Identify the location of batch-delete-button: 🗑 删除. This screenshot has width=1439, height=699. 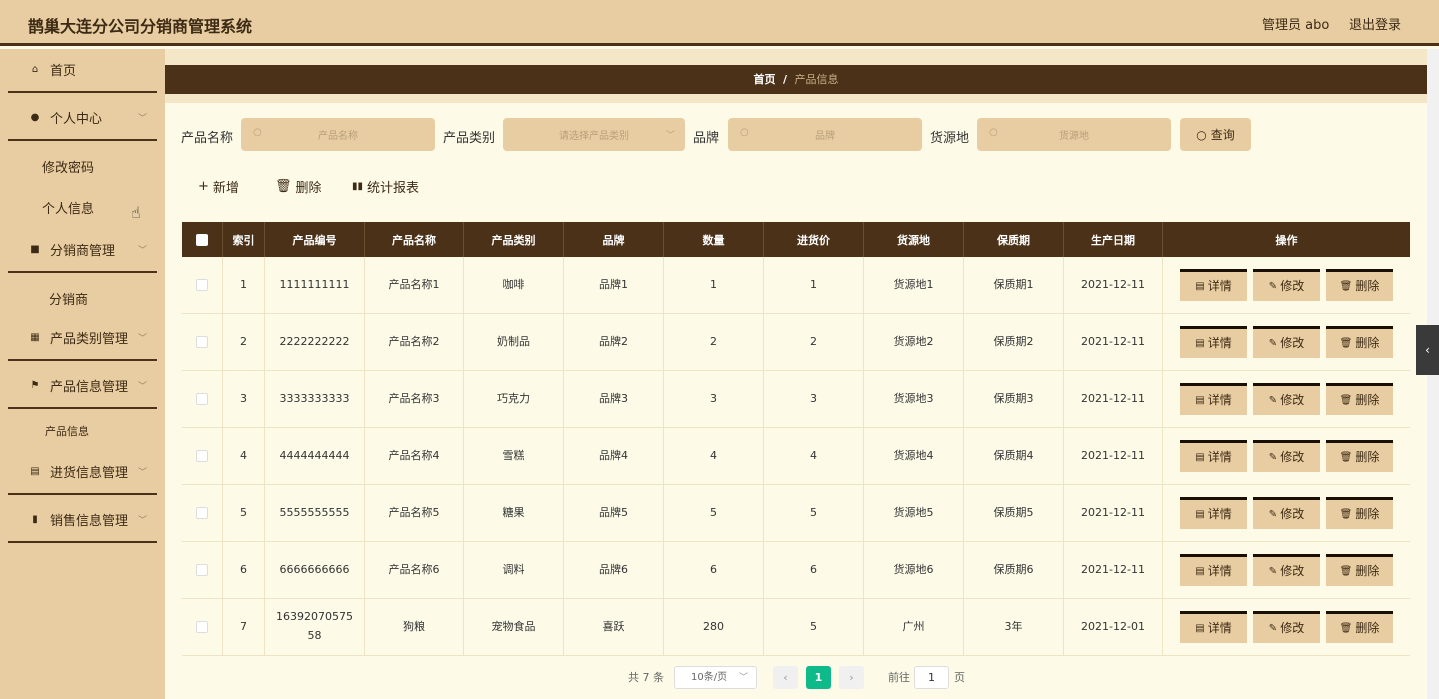
(298, 186).